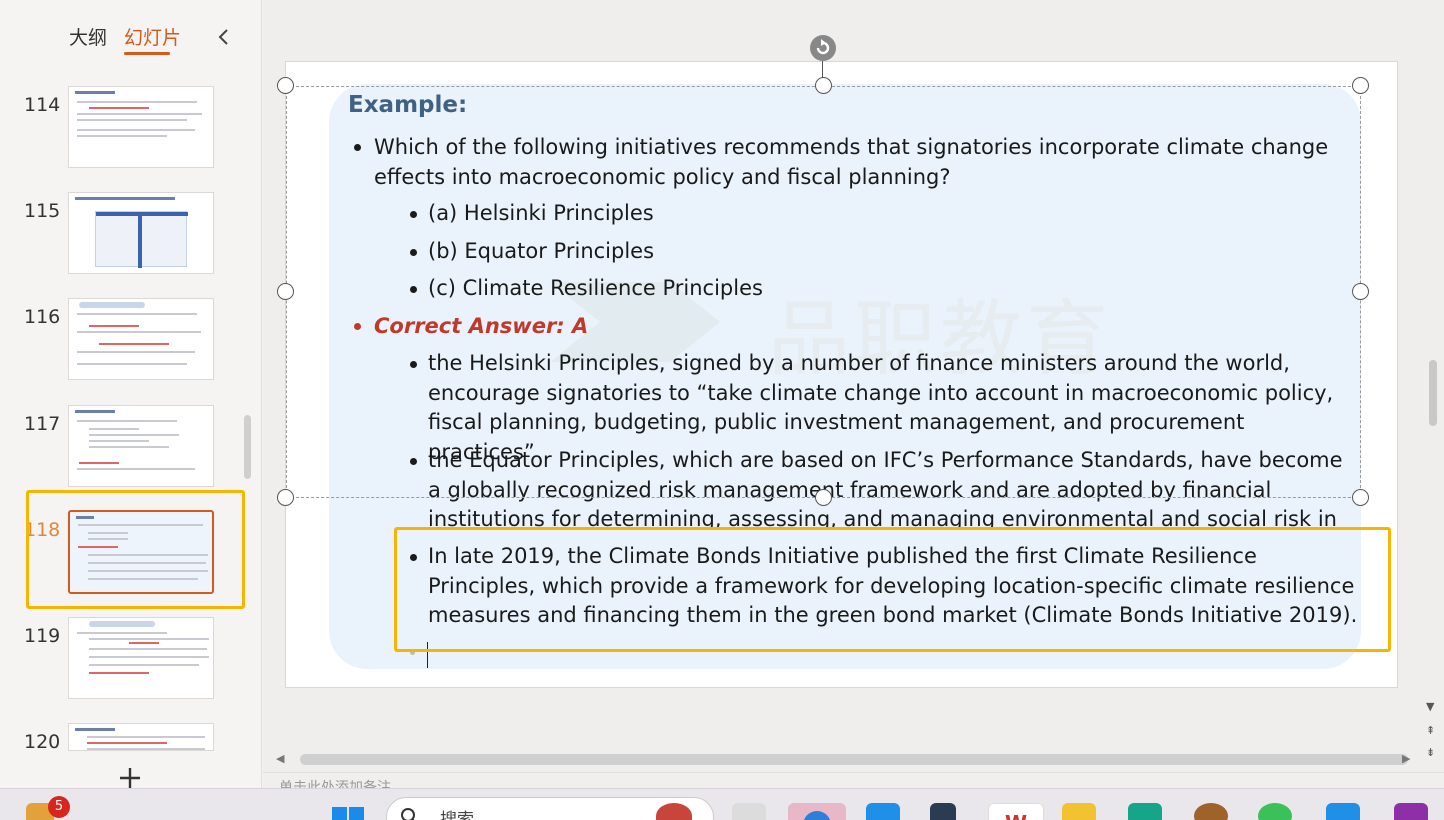 This screenshot has width=1444, height=820. Describe the element at coordinates (59, 807) in the screenshot. I see `notification-badge: 5` at that location.